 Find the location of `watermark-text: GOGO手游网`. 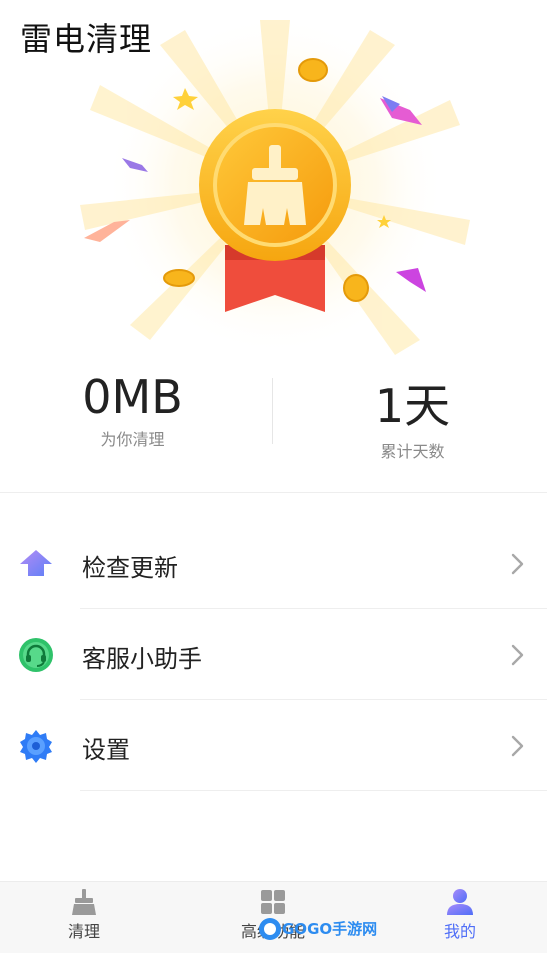

watermark-text: GOGO手游网 is located at coordinates (330, 929).